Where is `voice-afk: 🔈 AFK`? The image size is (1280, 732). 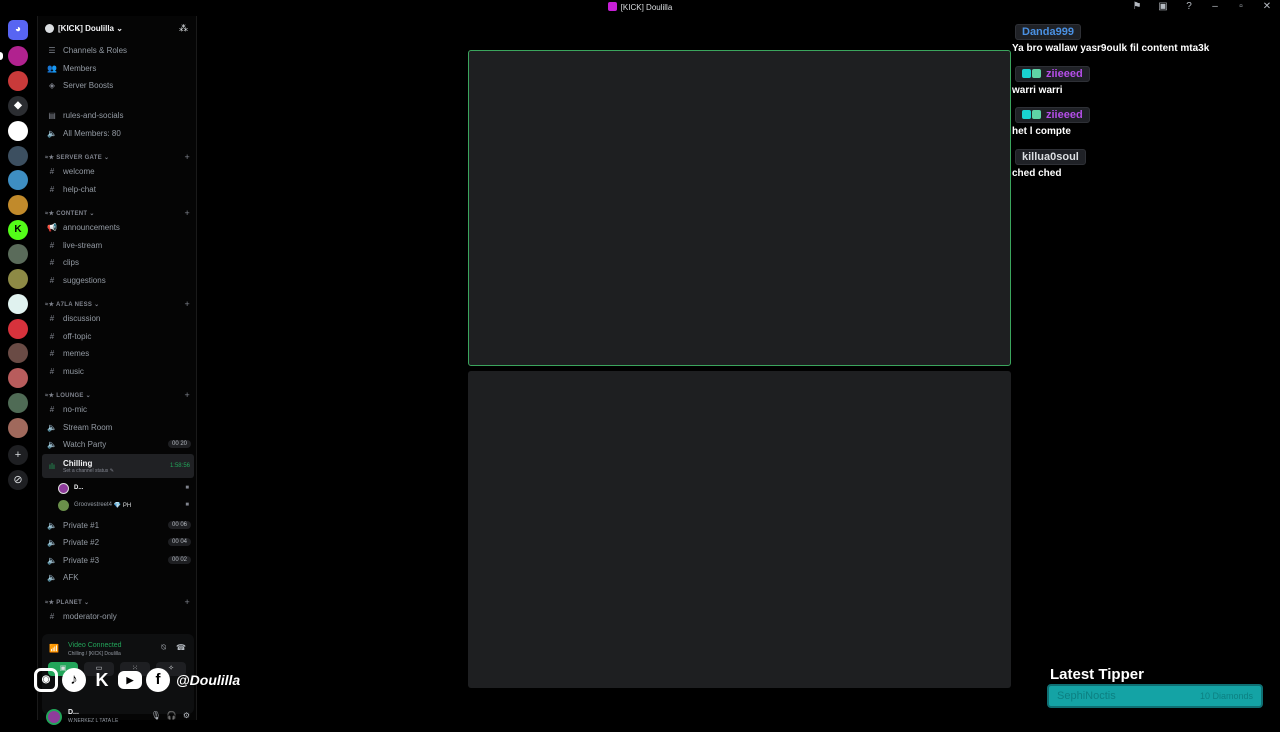 voice-afk: 🔈 AFK is located at coordinates (118, 577).